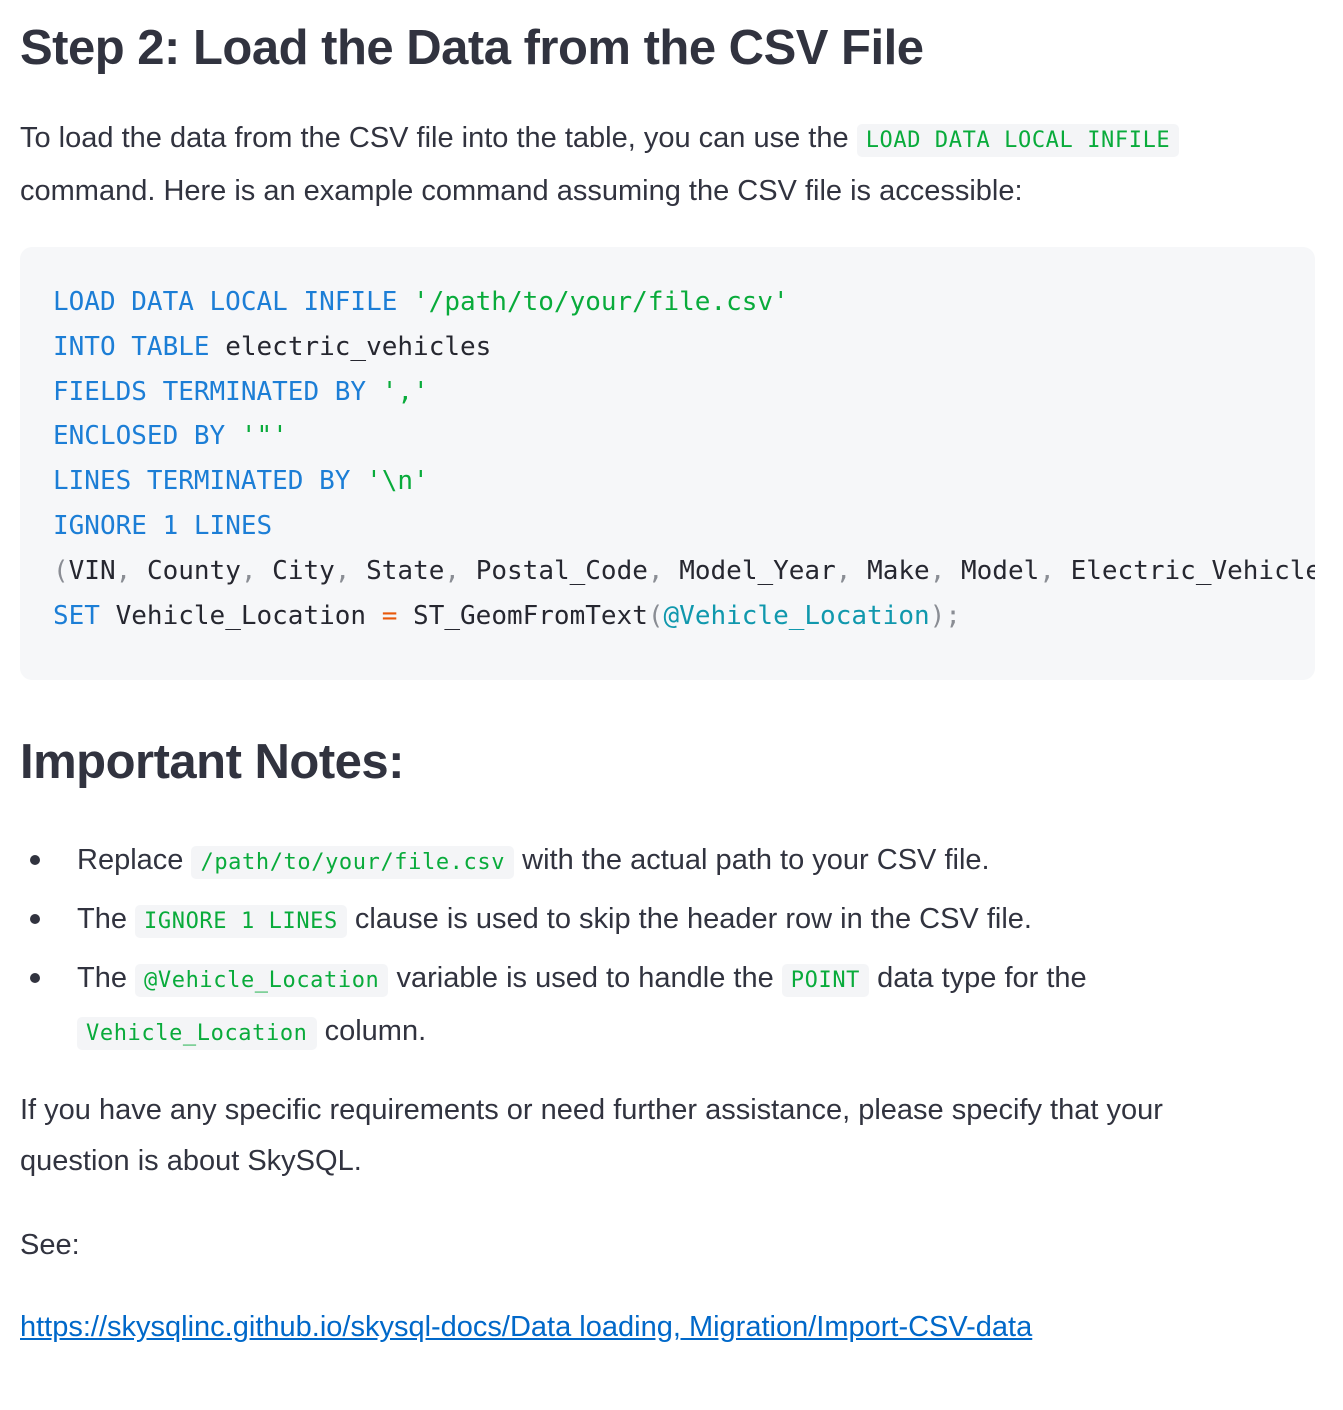 This screenshot has height=1410, width=1343. Describe the element at coordinates (358, 346) in the screenshot. I see `code-identifier: electric_vehicles` at that location.